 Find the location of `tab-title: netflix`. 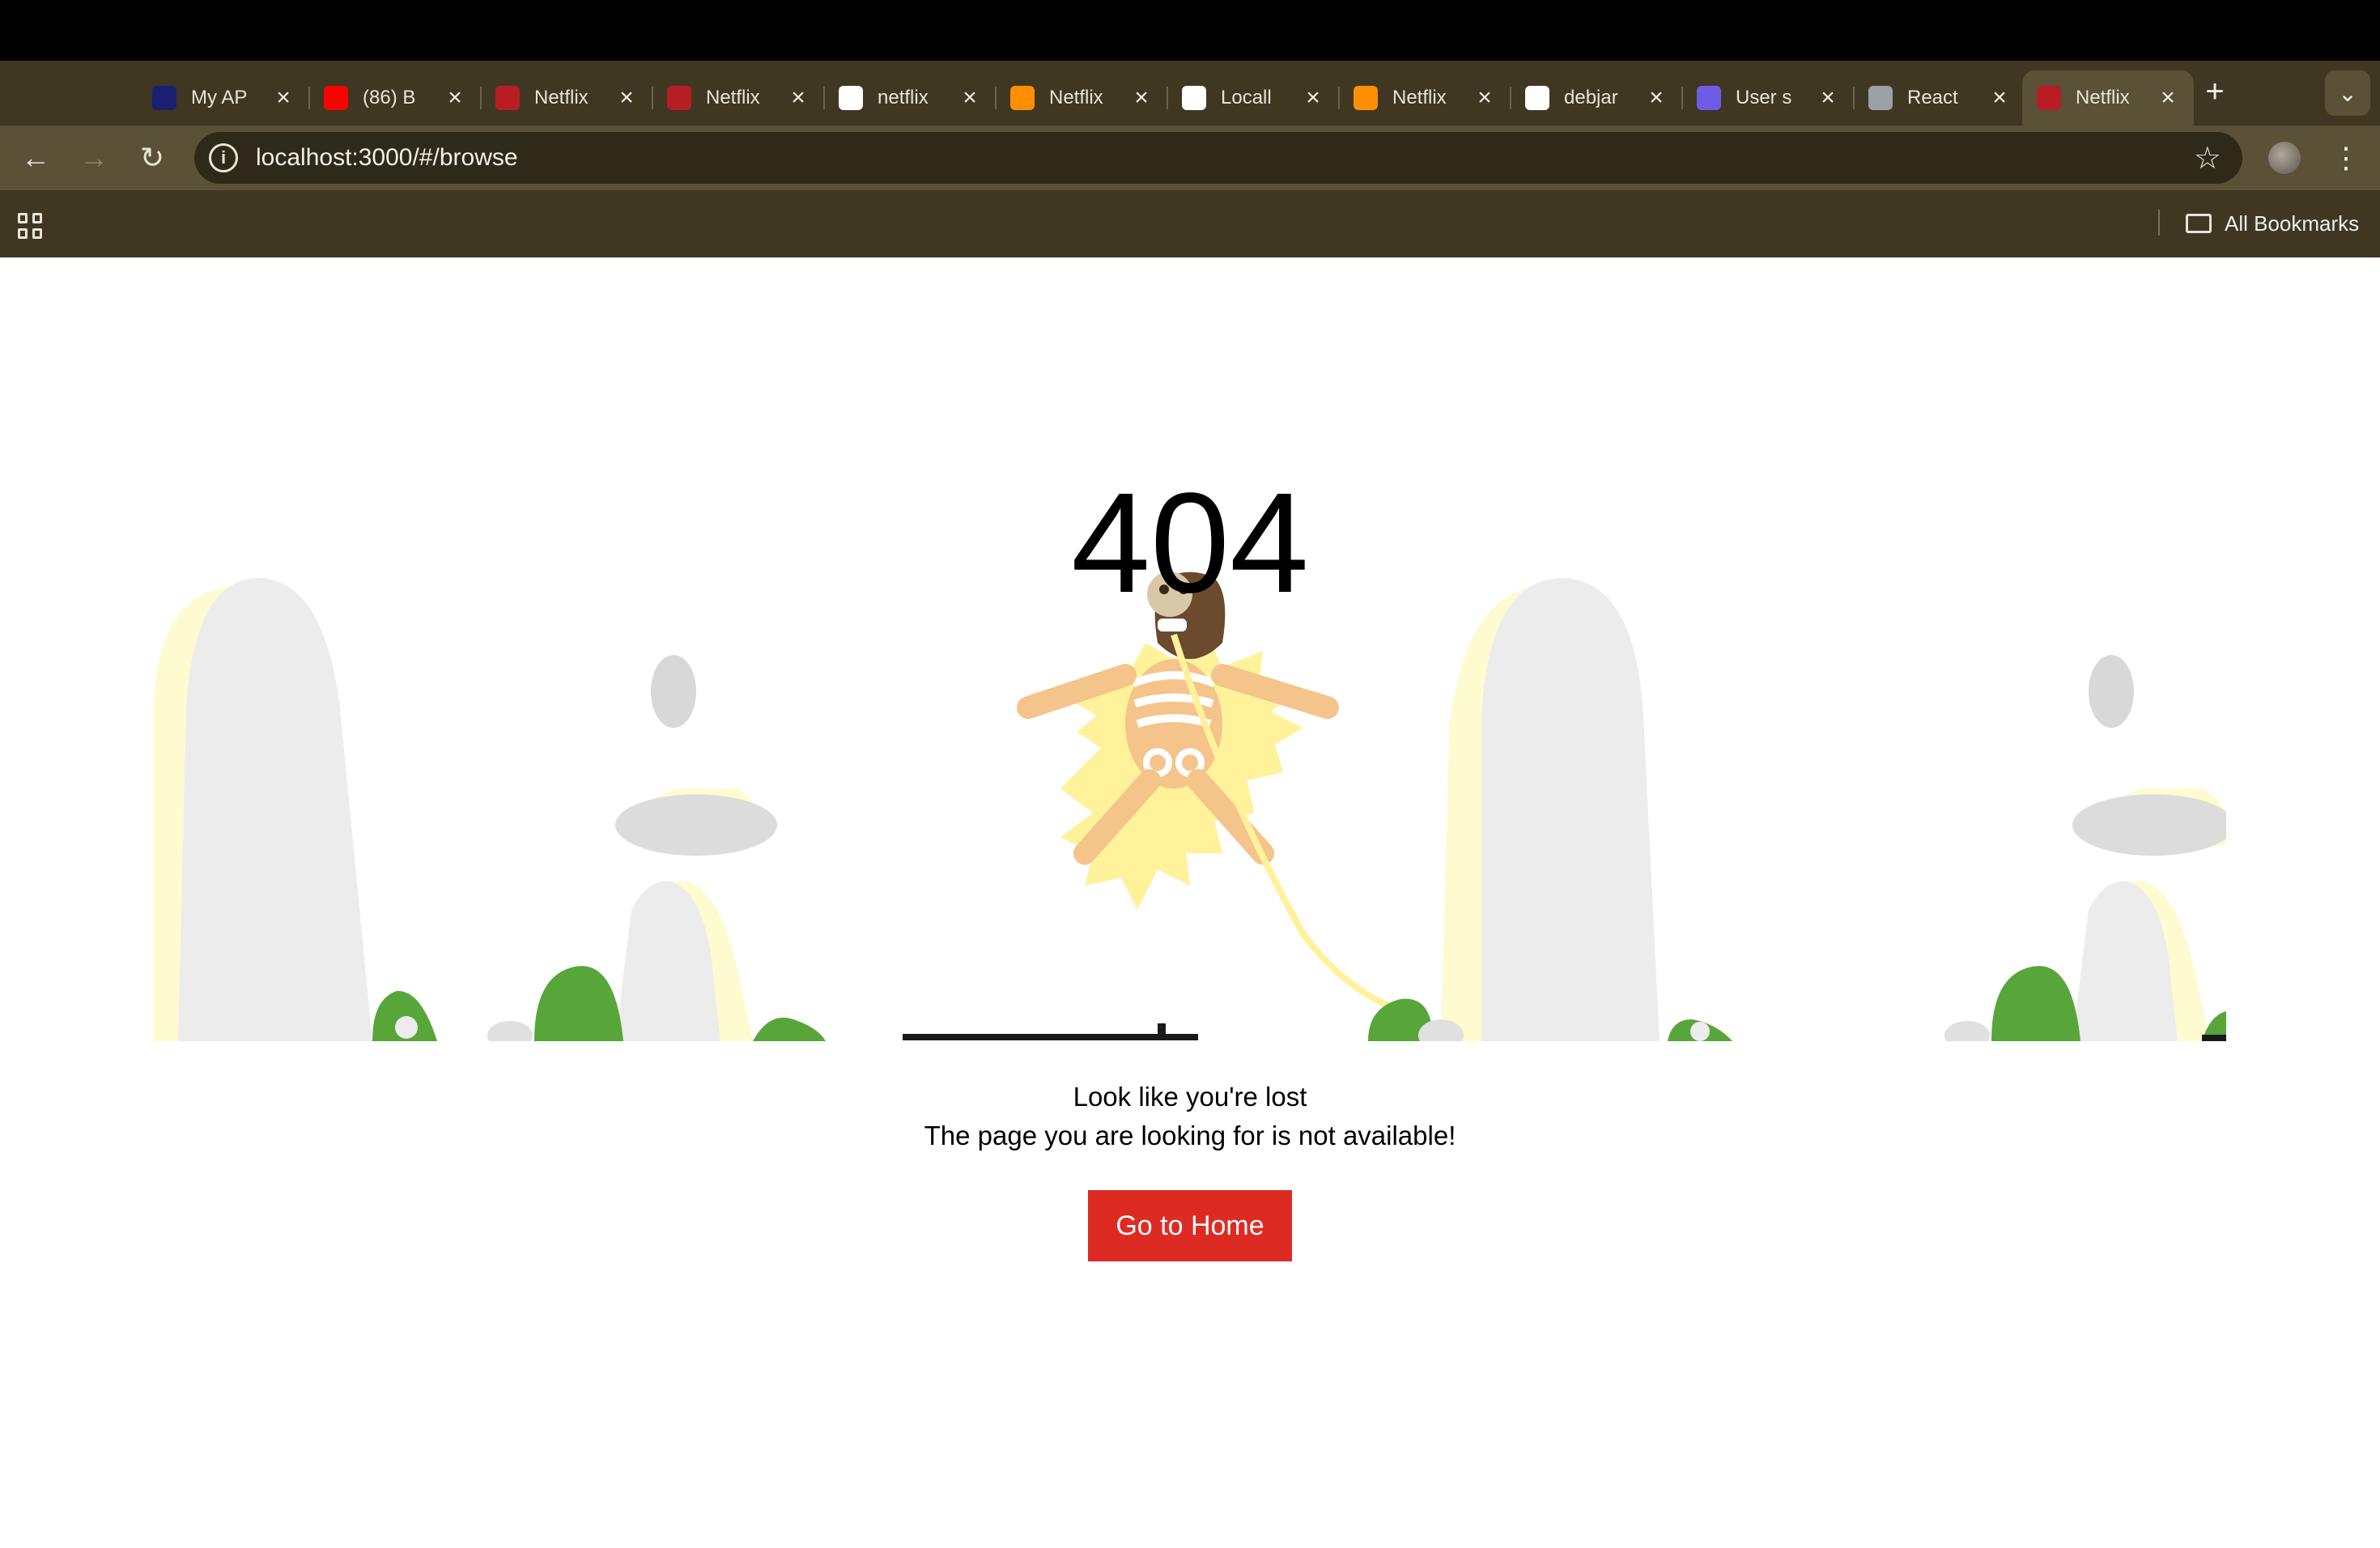

tab-title: netflix is located at coordinates (904, 97).